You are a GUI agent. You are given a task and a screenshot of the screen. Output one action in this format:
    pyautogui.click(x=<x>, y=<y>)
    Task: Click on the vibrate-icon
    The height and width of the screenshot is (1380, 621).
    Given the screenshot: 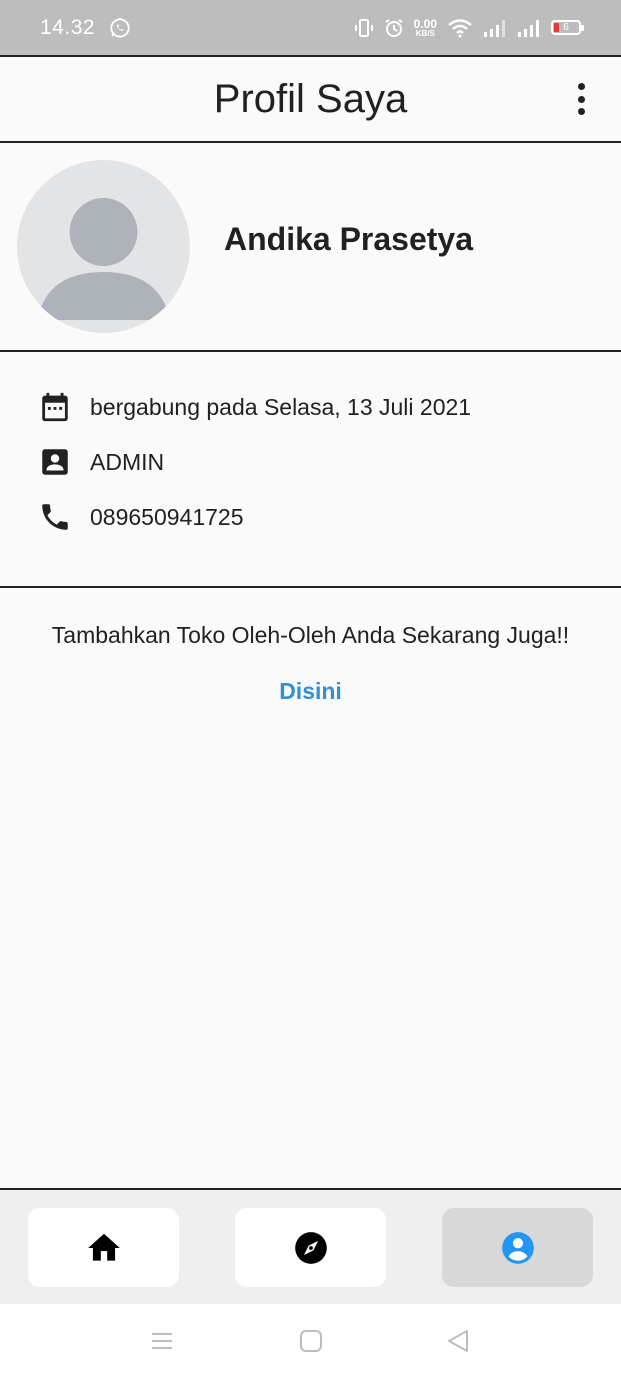 What is the action you would take?
    pyautogui.click(x=363, y=27)
    